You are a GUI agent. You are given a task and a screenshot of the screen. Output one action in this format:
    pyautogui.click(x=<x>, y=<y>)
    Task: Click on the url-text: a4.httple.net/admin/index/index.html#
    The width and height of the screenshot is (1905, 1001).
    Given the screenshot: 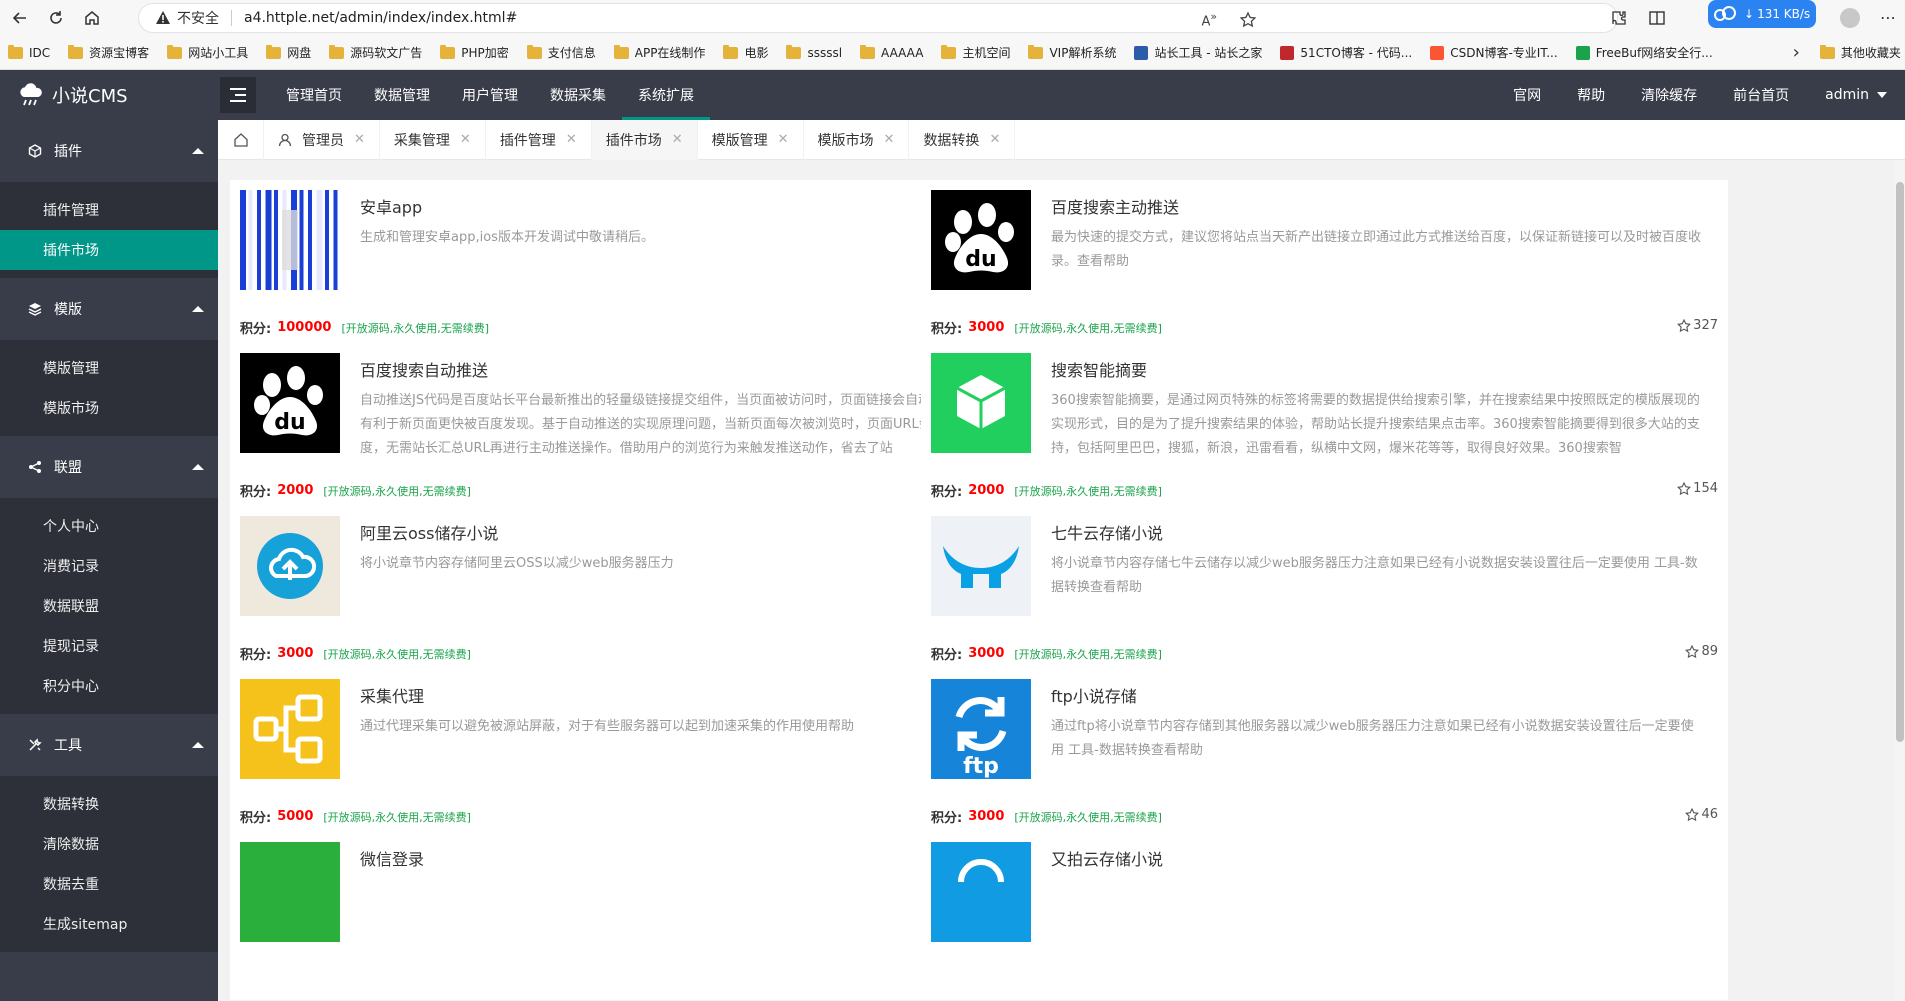 What is the action you would take?
    pyautogui.click(x=380, y=18)
    